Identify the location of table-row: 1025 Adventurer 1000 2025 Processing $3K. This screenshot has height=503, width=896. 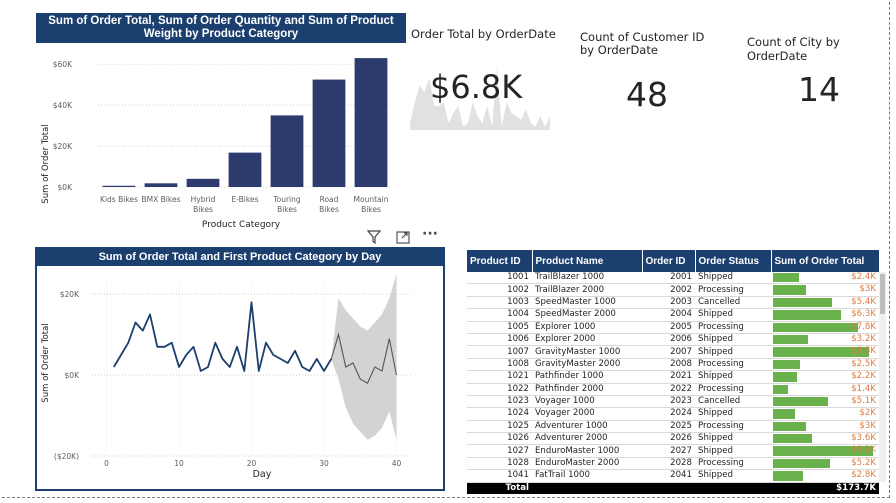
(673, 427).